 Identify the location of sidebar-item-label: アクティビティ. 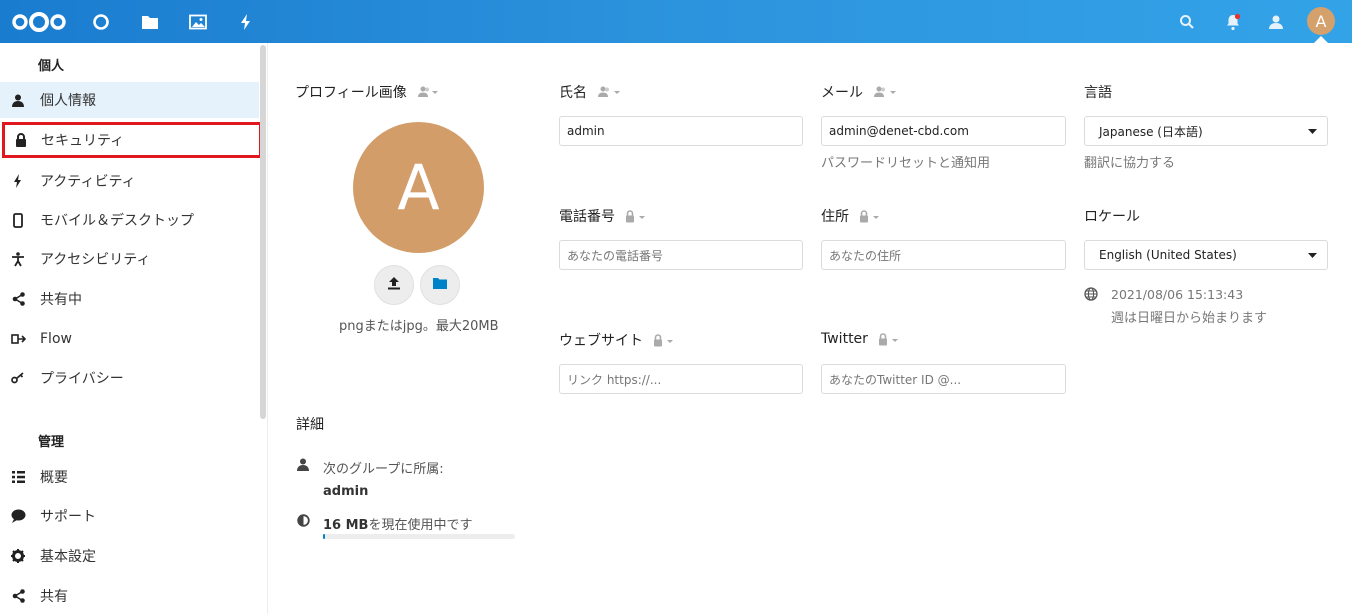
(88, 182).